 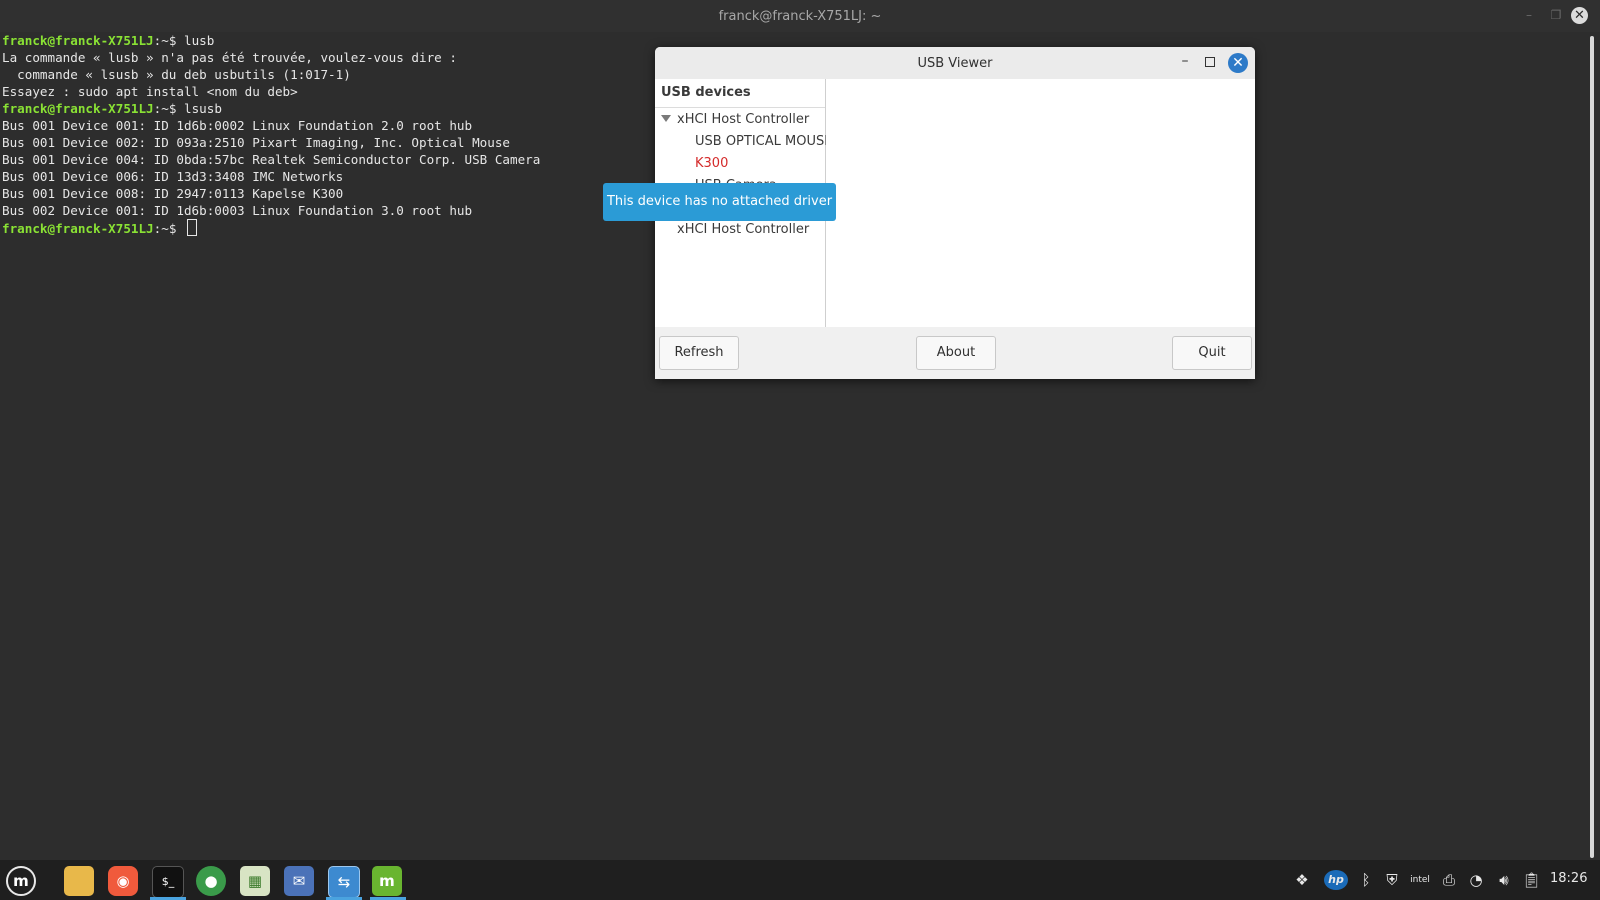 What do you see at coordinates (1392, 880) in the screenshot?
I see `shield-icon: ⛨` at bounding box center [1392, 880].